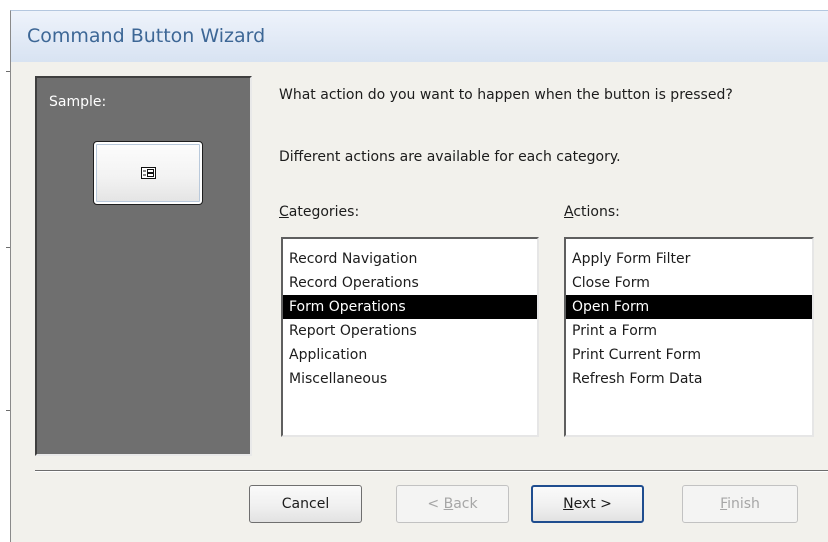 The width and height of the screenshot is (828, 542). Describe the element at coordinates (465, 504) in the screenshot. I see `back-button-text: ack` at that location.